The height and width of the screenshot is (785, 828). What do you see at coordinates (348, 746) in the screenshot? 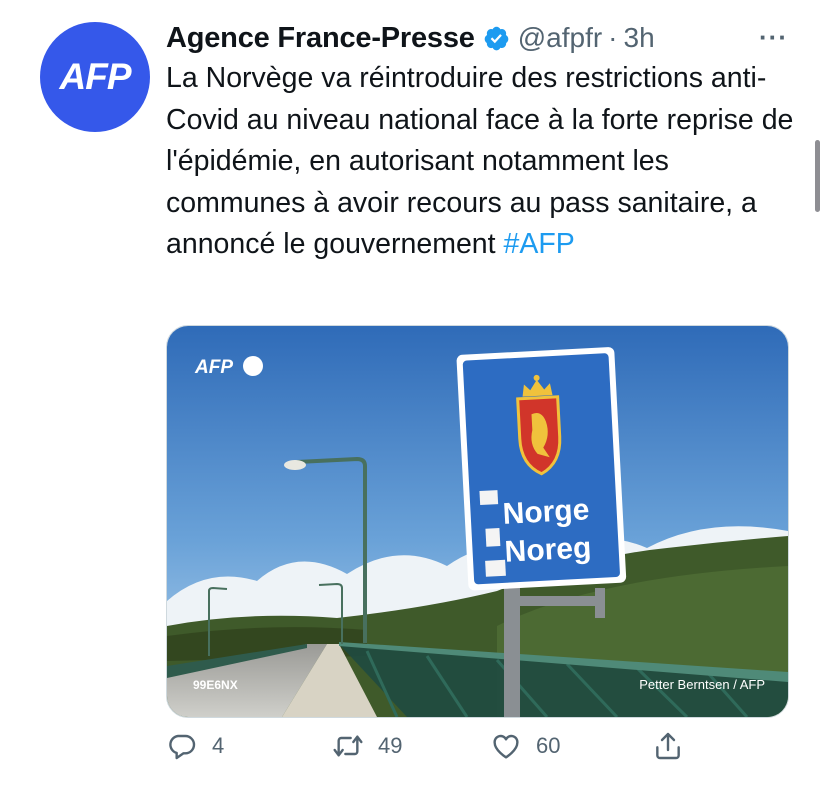
I see `retweet-icon` at bounding box center [348, 746].